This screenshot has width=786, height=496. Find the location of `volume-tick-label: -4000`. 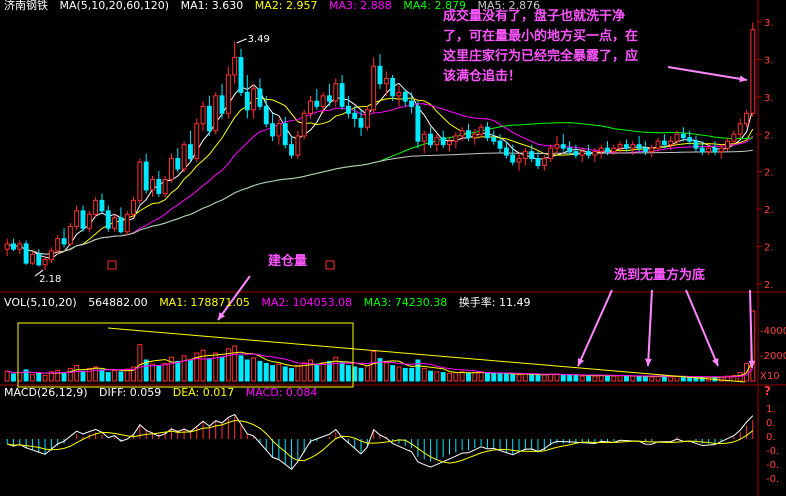

volume-tick-label: -4000 is located at coordinates (773, 331).